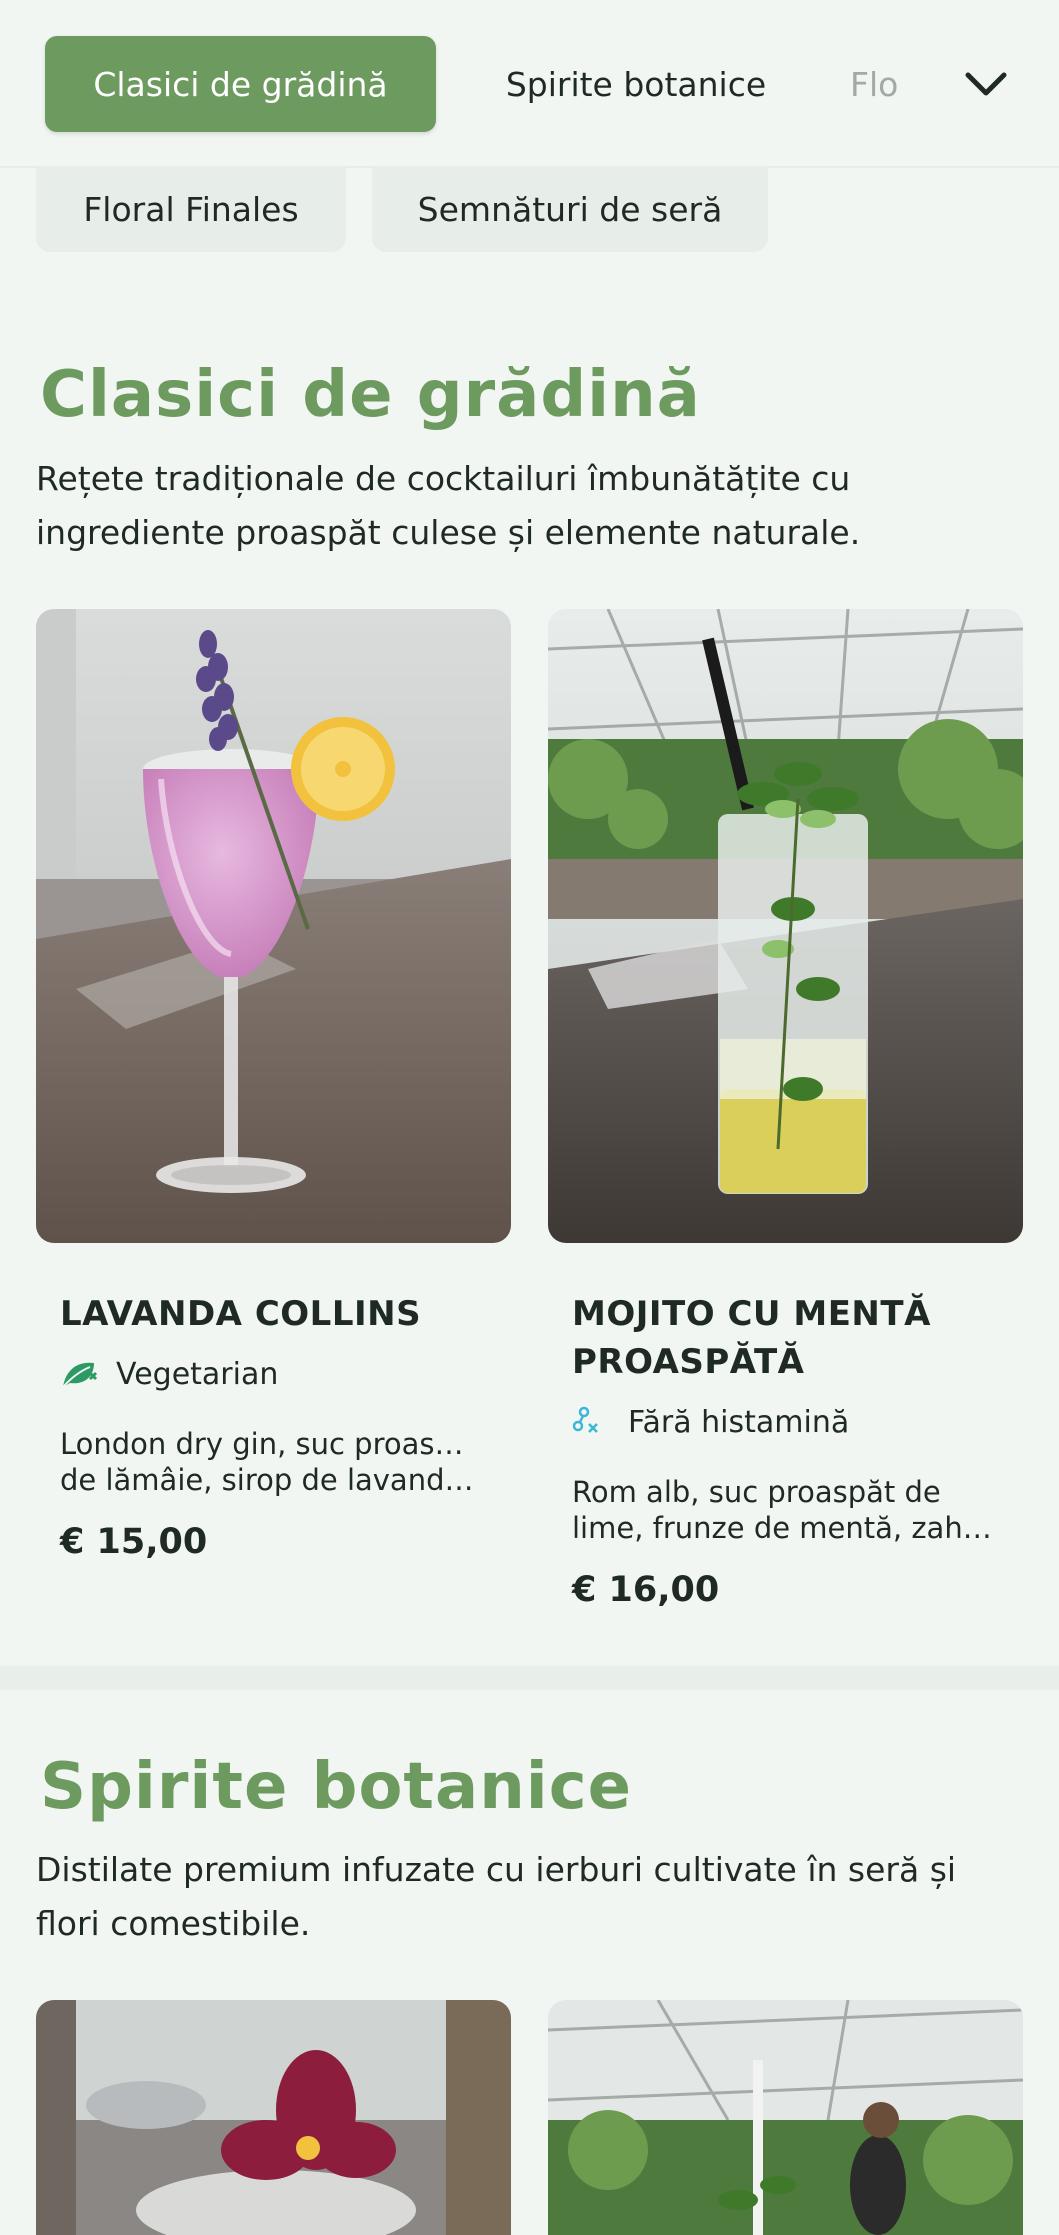  Describe the element at coordinates (134, 1542) in the screenshot. I see `menu-item-price: € 15,00` at that location.